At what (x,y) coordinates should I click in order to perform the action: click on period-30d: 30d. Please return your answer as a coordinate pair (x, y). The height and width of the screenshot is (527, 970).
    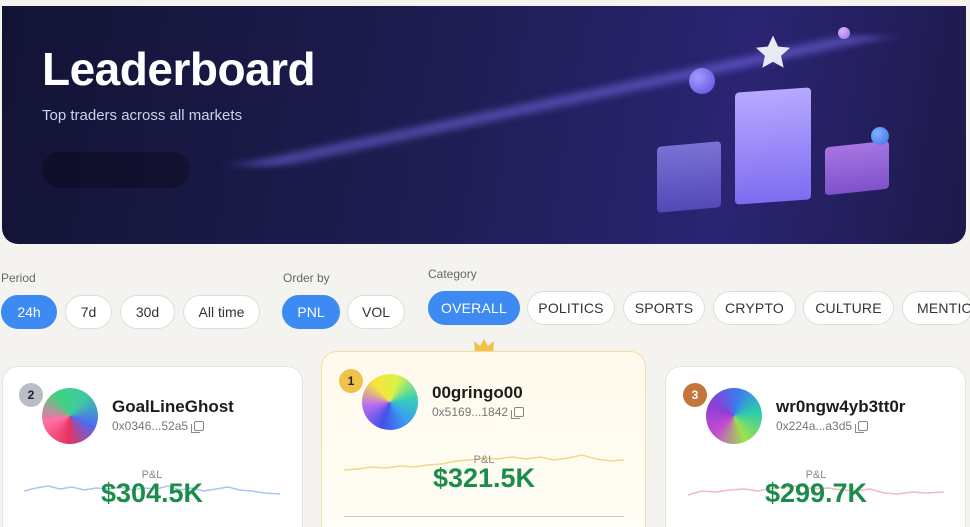
    Looking at the image, I should click on (147, 312).